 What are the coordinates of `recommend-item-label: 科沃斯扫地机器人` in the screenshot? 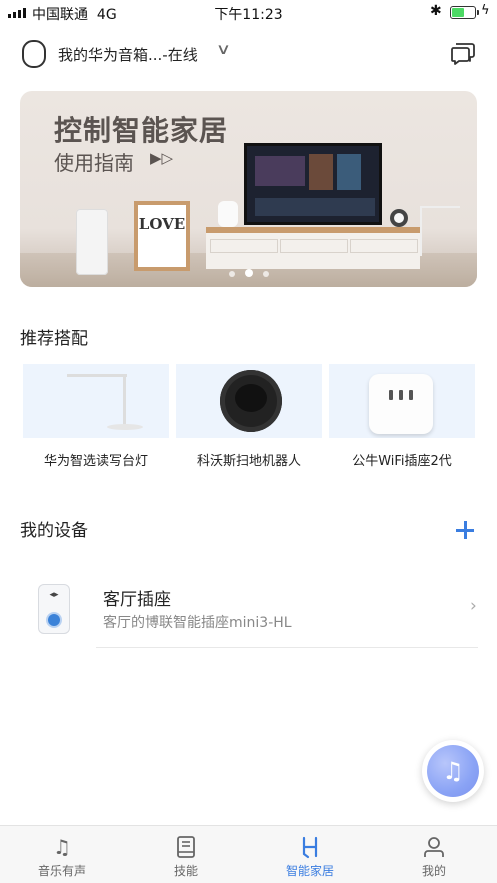 It's located at (248, 461).